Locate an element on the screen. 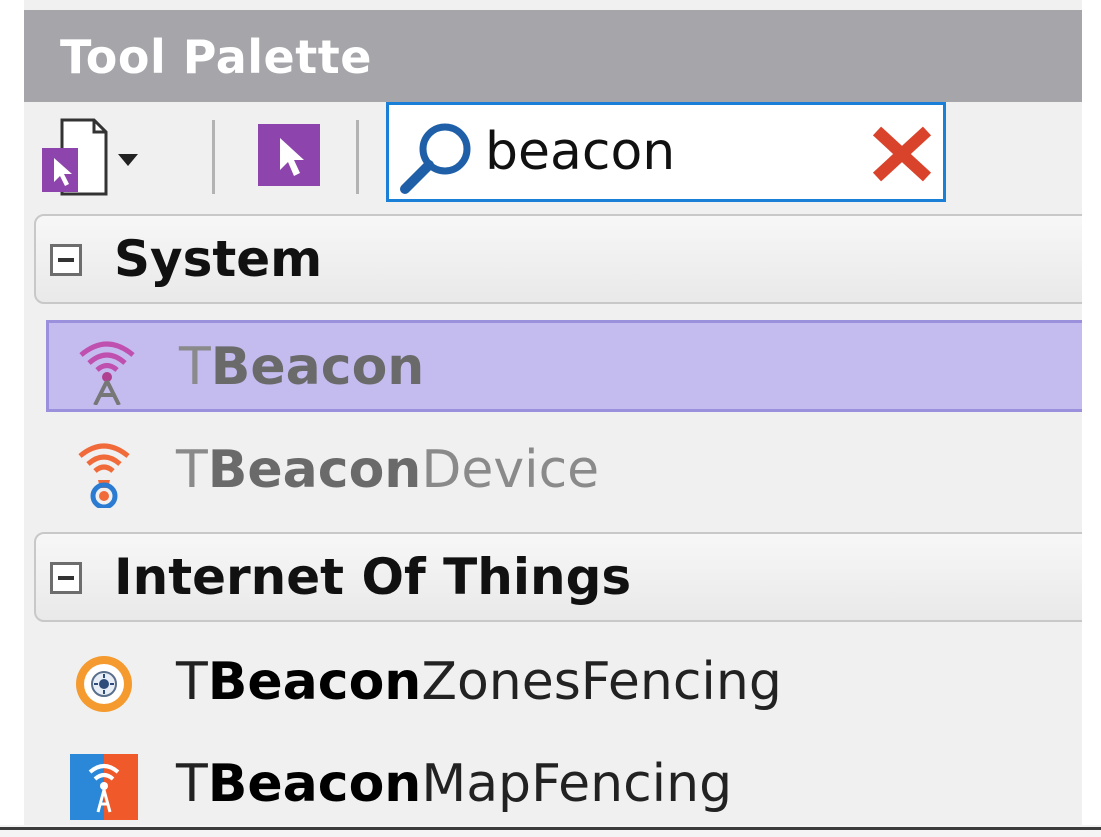 This screenshot has width=1101, height=837. select-pointer-button is located at coordinates (291, 155).